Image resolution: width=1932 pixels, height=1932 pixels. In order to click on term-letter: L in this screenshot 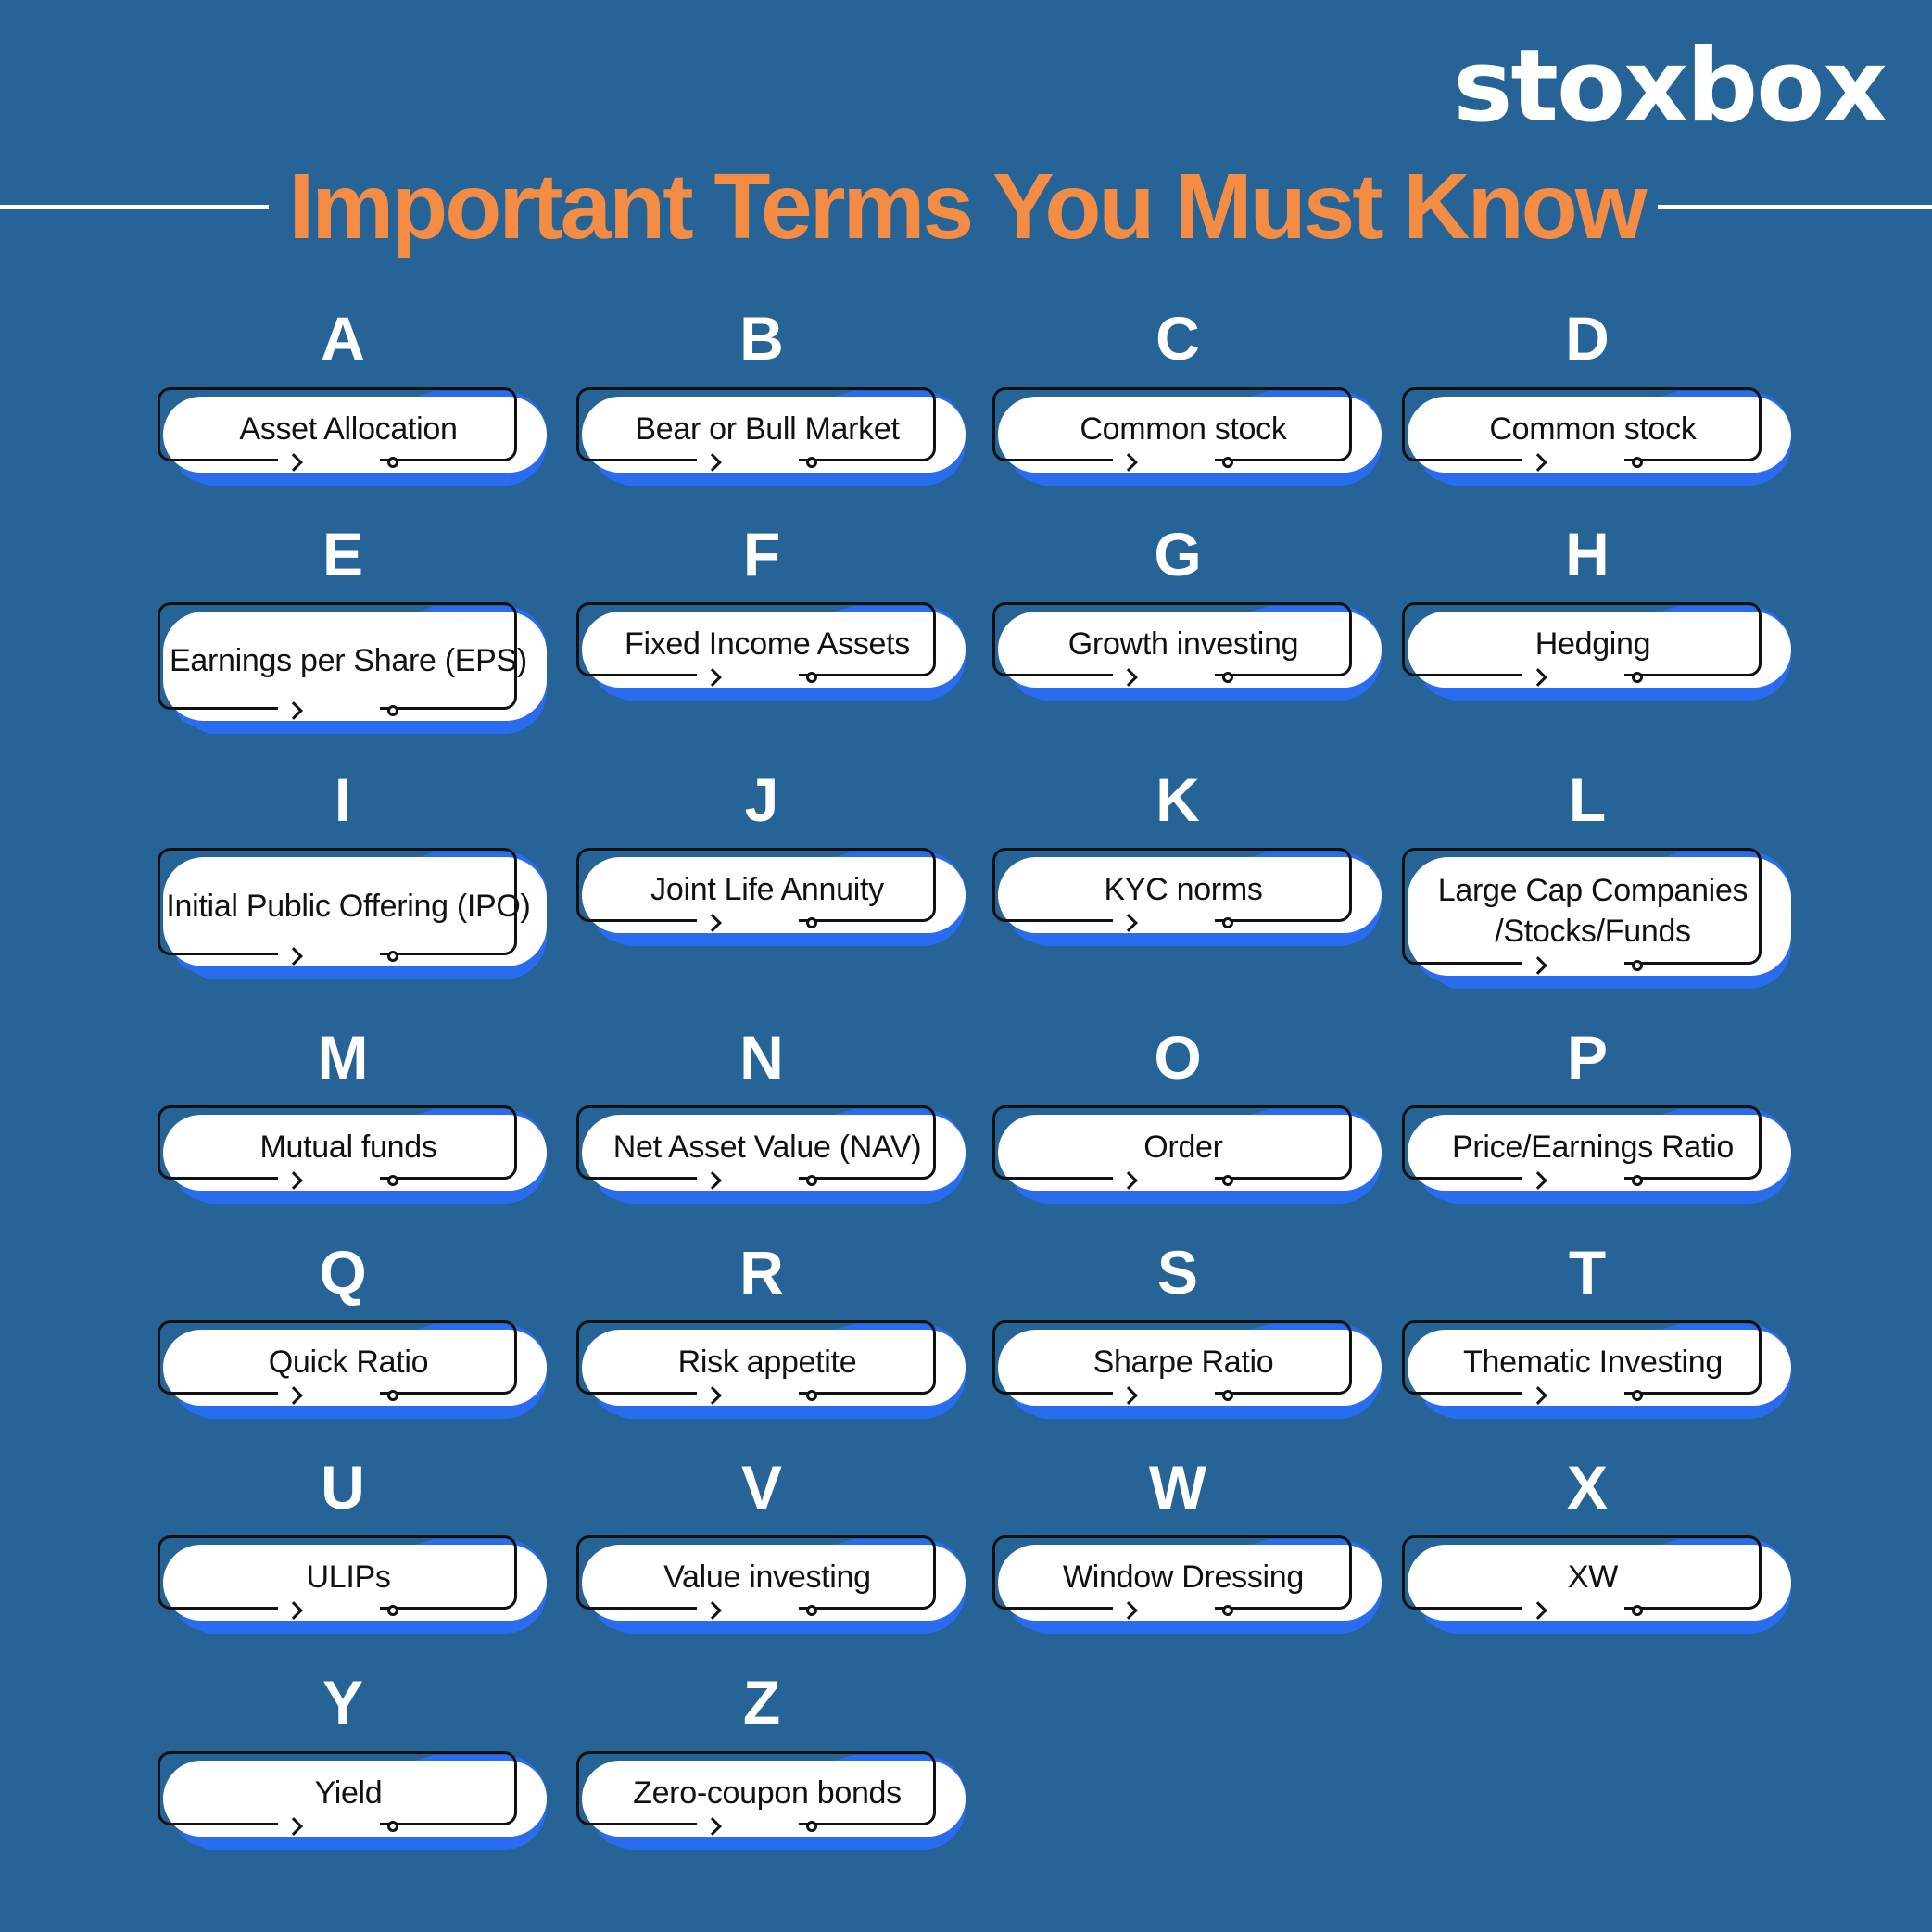, I will do `click(1587, 799)`.